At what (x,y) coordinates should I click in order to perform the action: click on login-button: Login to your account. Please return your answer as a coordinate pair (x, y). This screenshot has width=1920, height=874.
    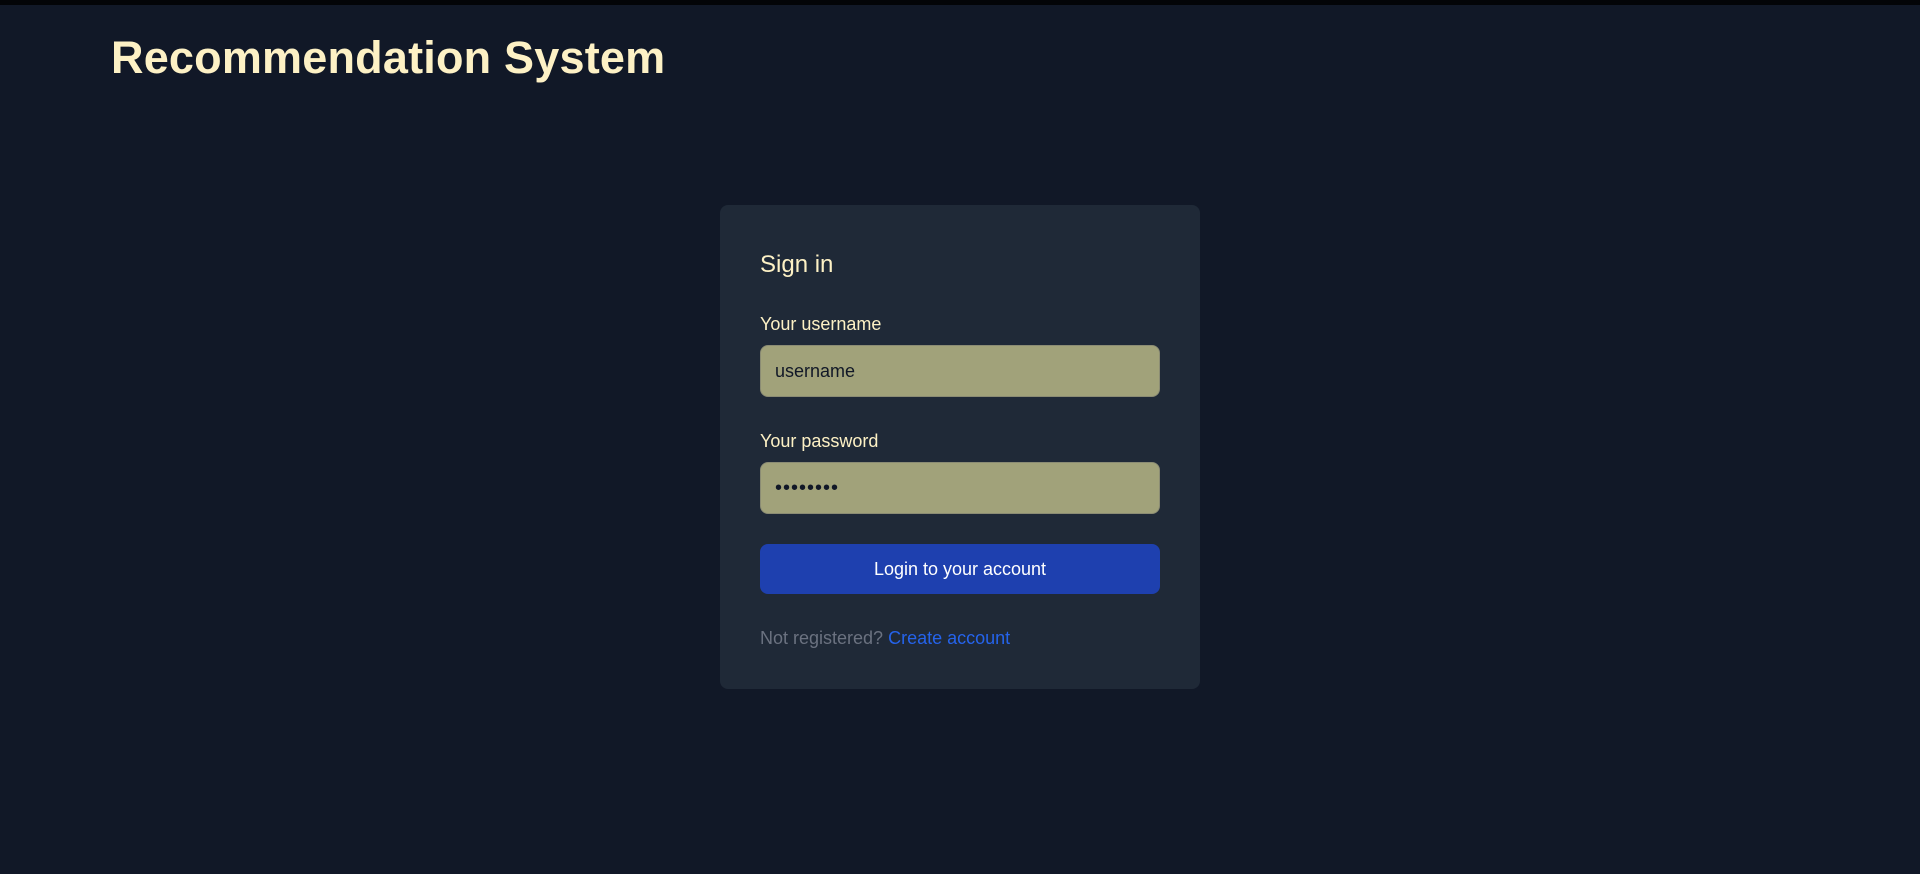
    Looking at the image, I should click on (960, 569).